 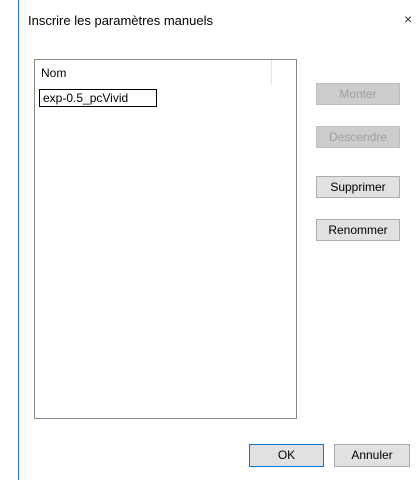 I want to click on rename-button: Renommer, so click(x=358, y=230).